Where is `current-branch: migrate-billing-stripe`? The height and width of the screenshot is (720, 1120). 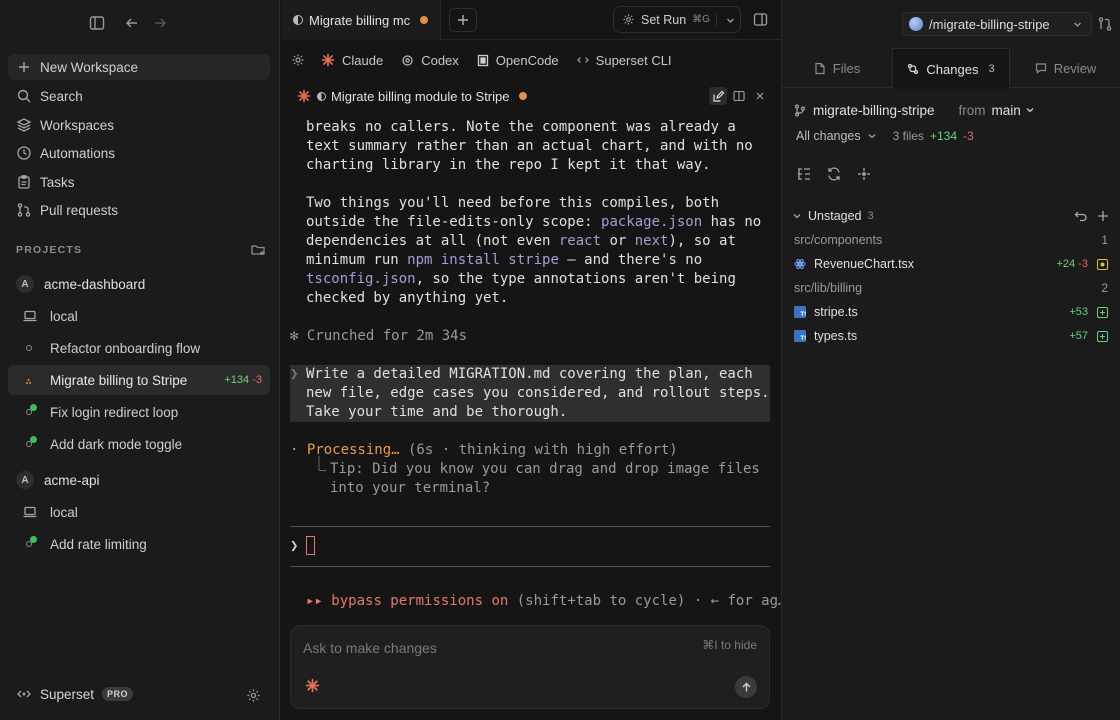 current-branch: migrate-billing-stripe is located at coordinates (874, 110).